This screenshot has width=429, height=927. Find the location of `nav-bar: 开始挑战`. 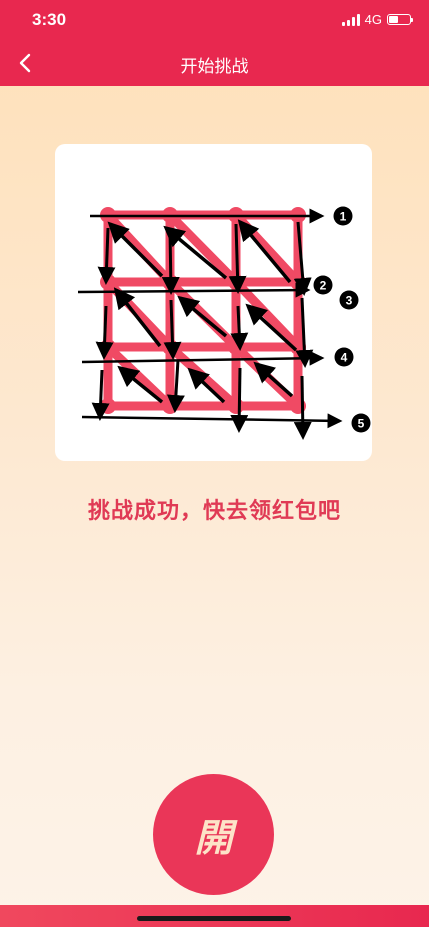

nav-bar: 开始挑战 is located at coordinates (214, 63).